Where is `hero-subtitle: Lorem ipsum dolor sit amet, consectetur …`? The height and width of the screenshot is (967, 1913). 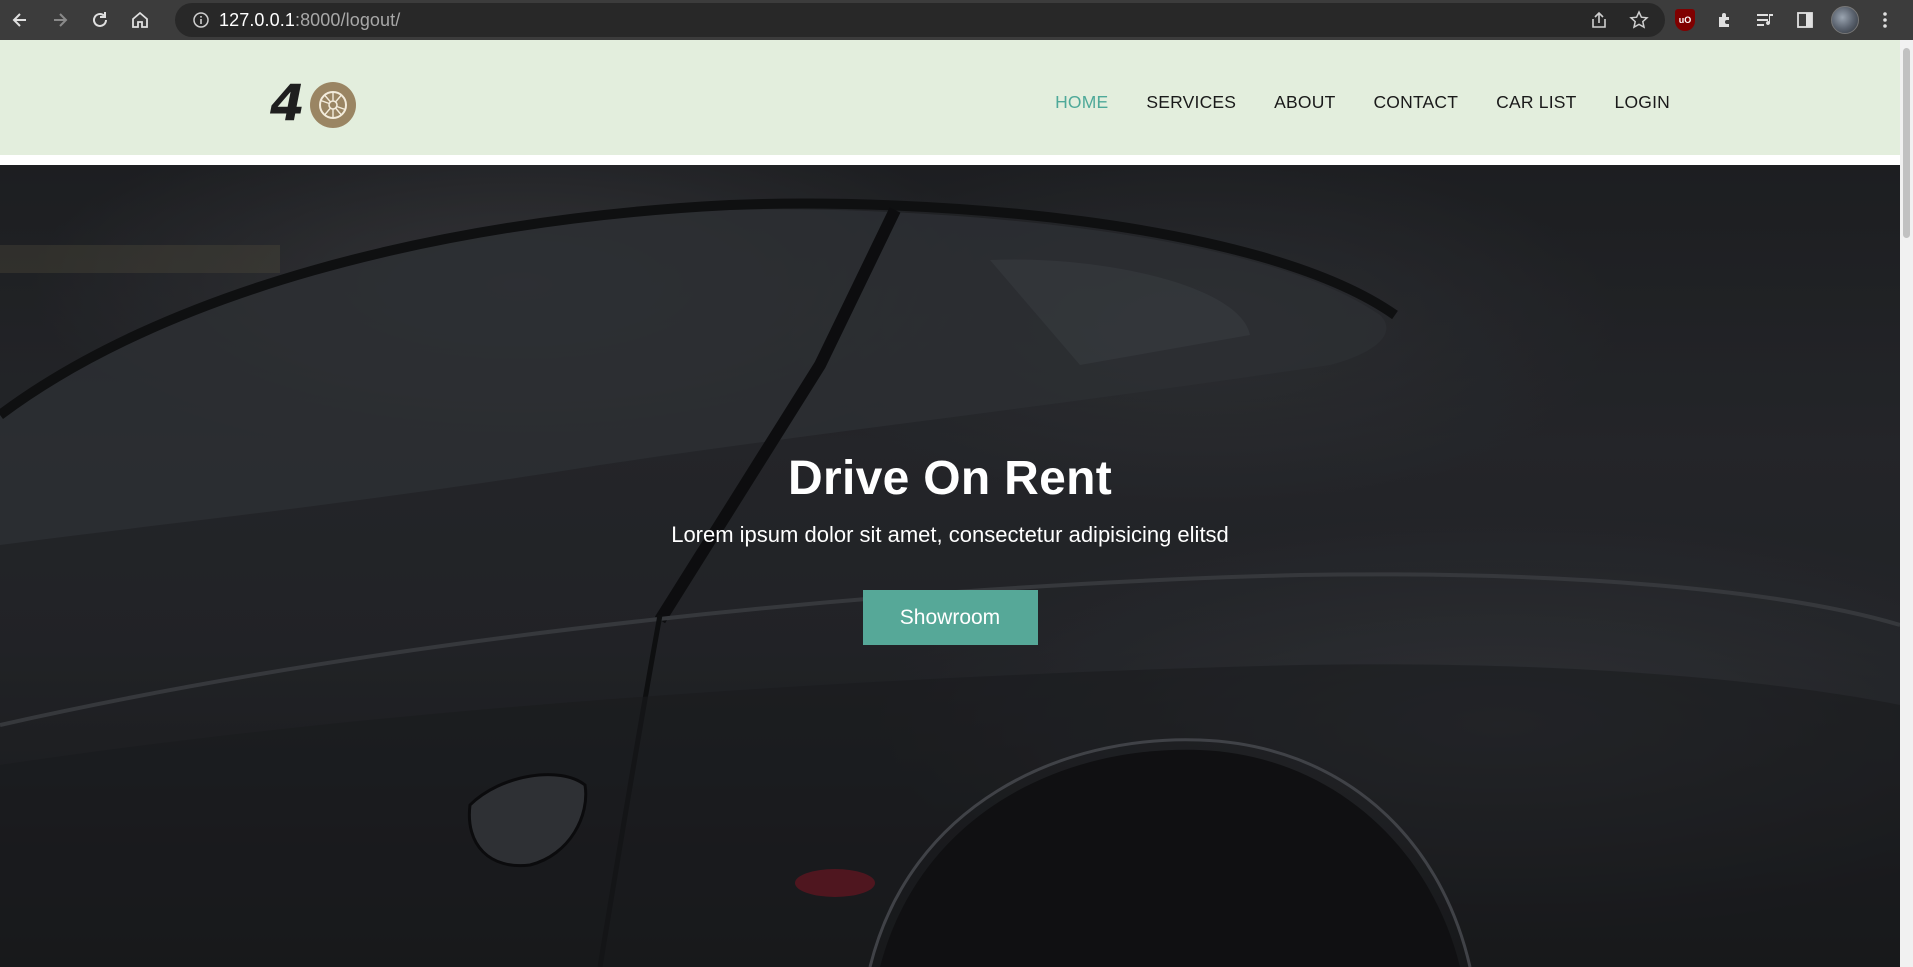 hero-subtitle: Lorem ipsum dolor sit amet, consectetur … is located at coordinates (950, 534).